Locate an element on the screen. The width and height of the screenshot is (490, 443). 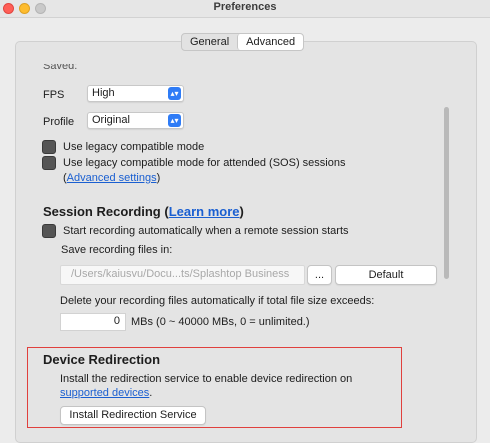
tab-general: General is located at coordinates (209, 42).